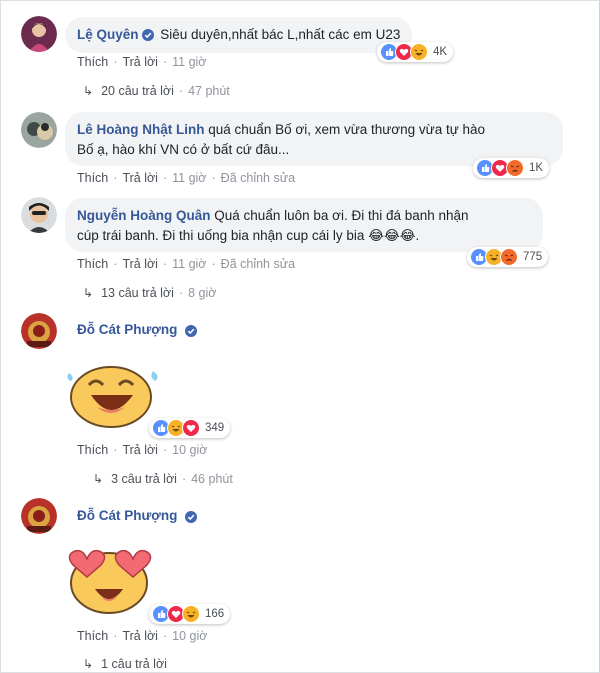 This screenshot has height=673, width=600. Describe the element at coordinates (212, 479) in the screenshot. I see `replies-time: 46 phút` at that location.